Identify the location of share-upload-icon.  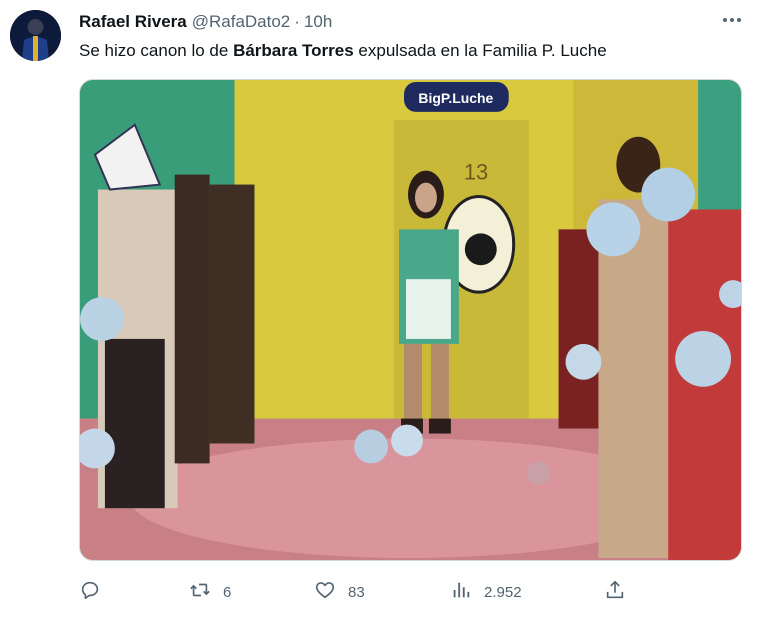
(615, 592).